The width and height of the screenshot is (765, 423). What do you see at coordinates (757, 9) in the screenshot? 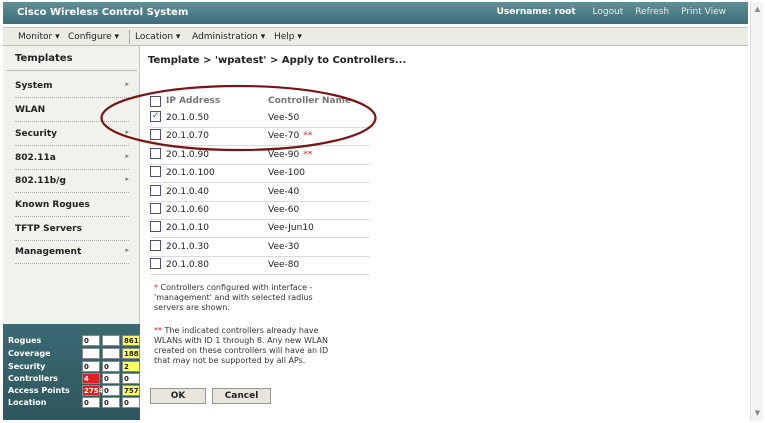
I see `scroll-up-icon: ▲` at bounding box center [757, 9].